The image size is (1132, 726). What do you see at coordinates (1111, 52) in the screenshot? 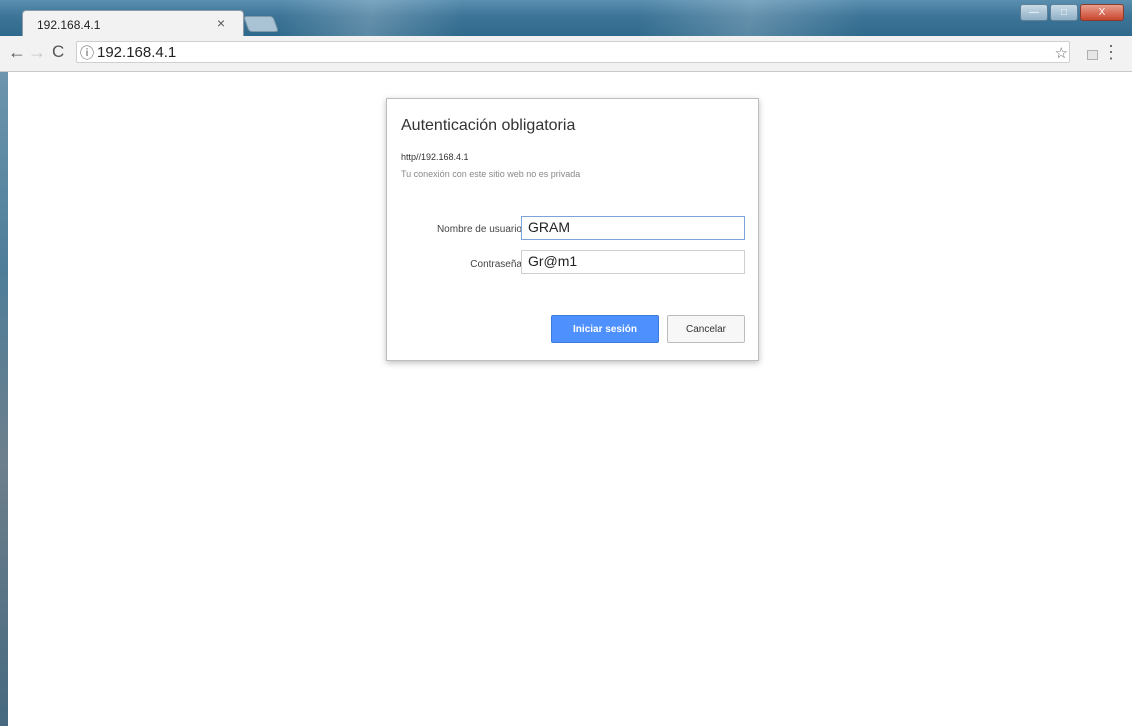
I see `browser-menu-icon: ⋮` at bounding box center [1111, 52].